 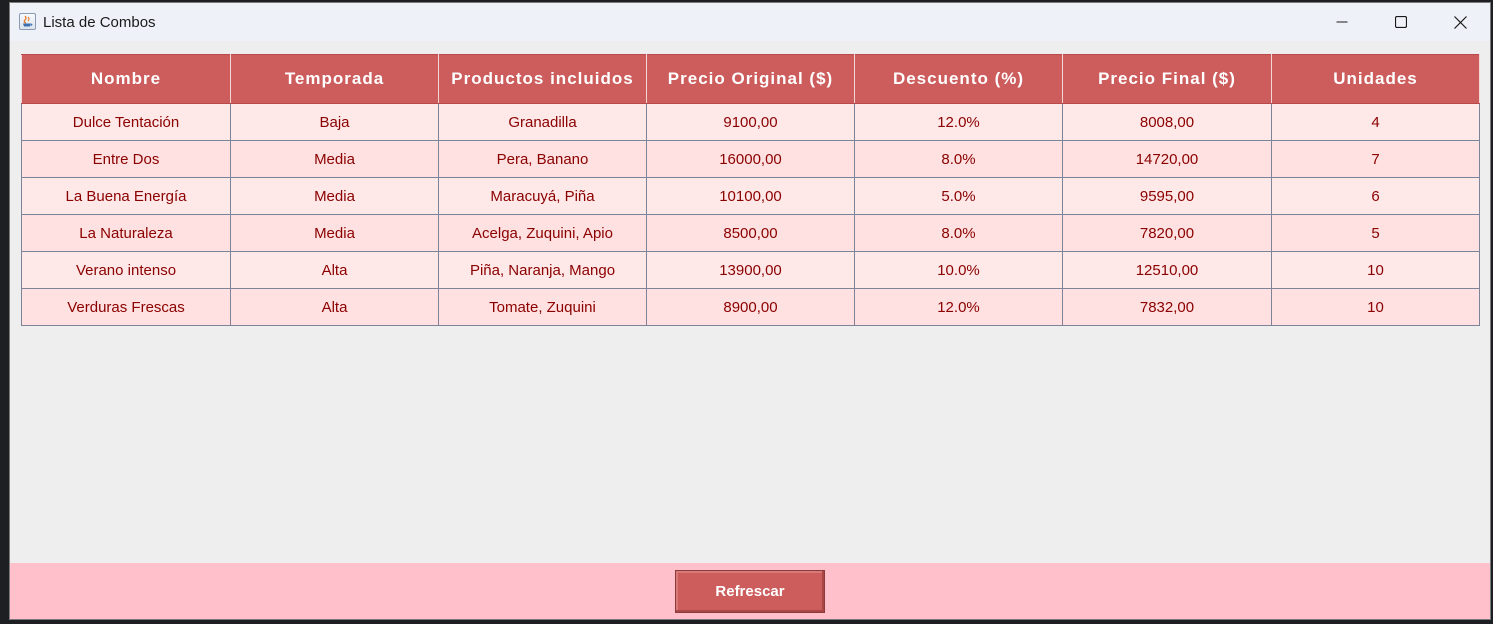 I want to click on table-cell: La Naturaleza, so click(x=126, y=233).